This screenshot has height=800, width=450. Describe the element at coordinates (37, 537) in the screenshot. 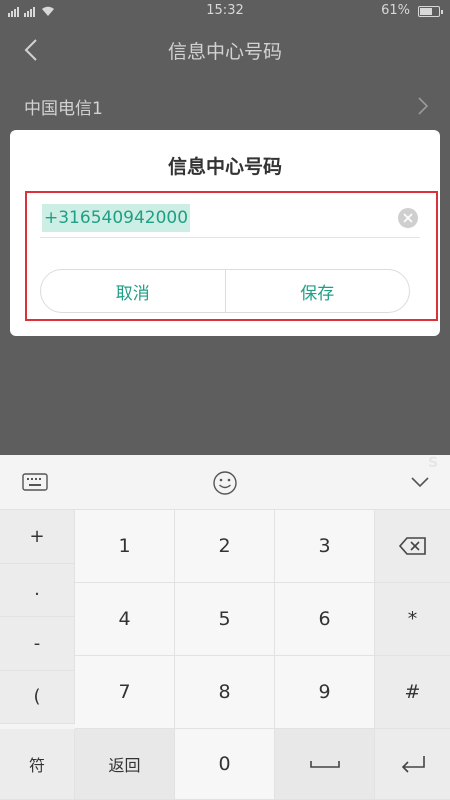

I see `key-plus: +` at that location.